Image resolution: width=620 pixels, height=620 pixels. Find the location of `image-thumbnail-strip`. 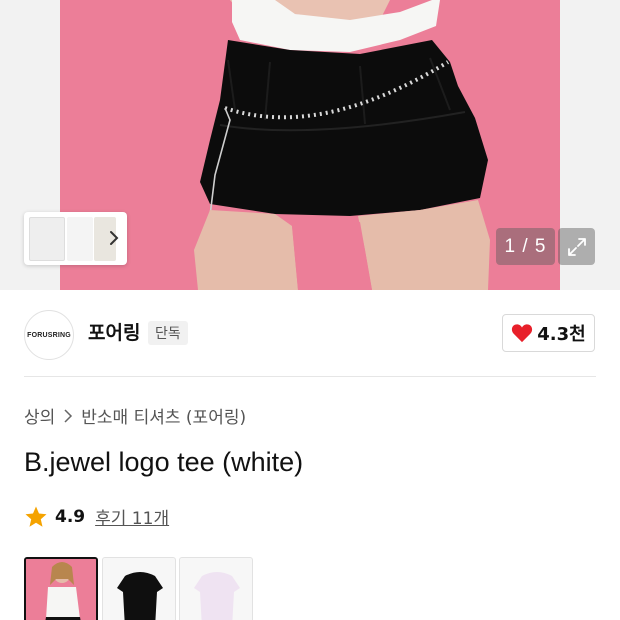

image-thumbnail-strip is located at coordinates (75, 238).